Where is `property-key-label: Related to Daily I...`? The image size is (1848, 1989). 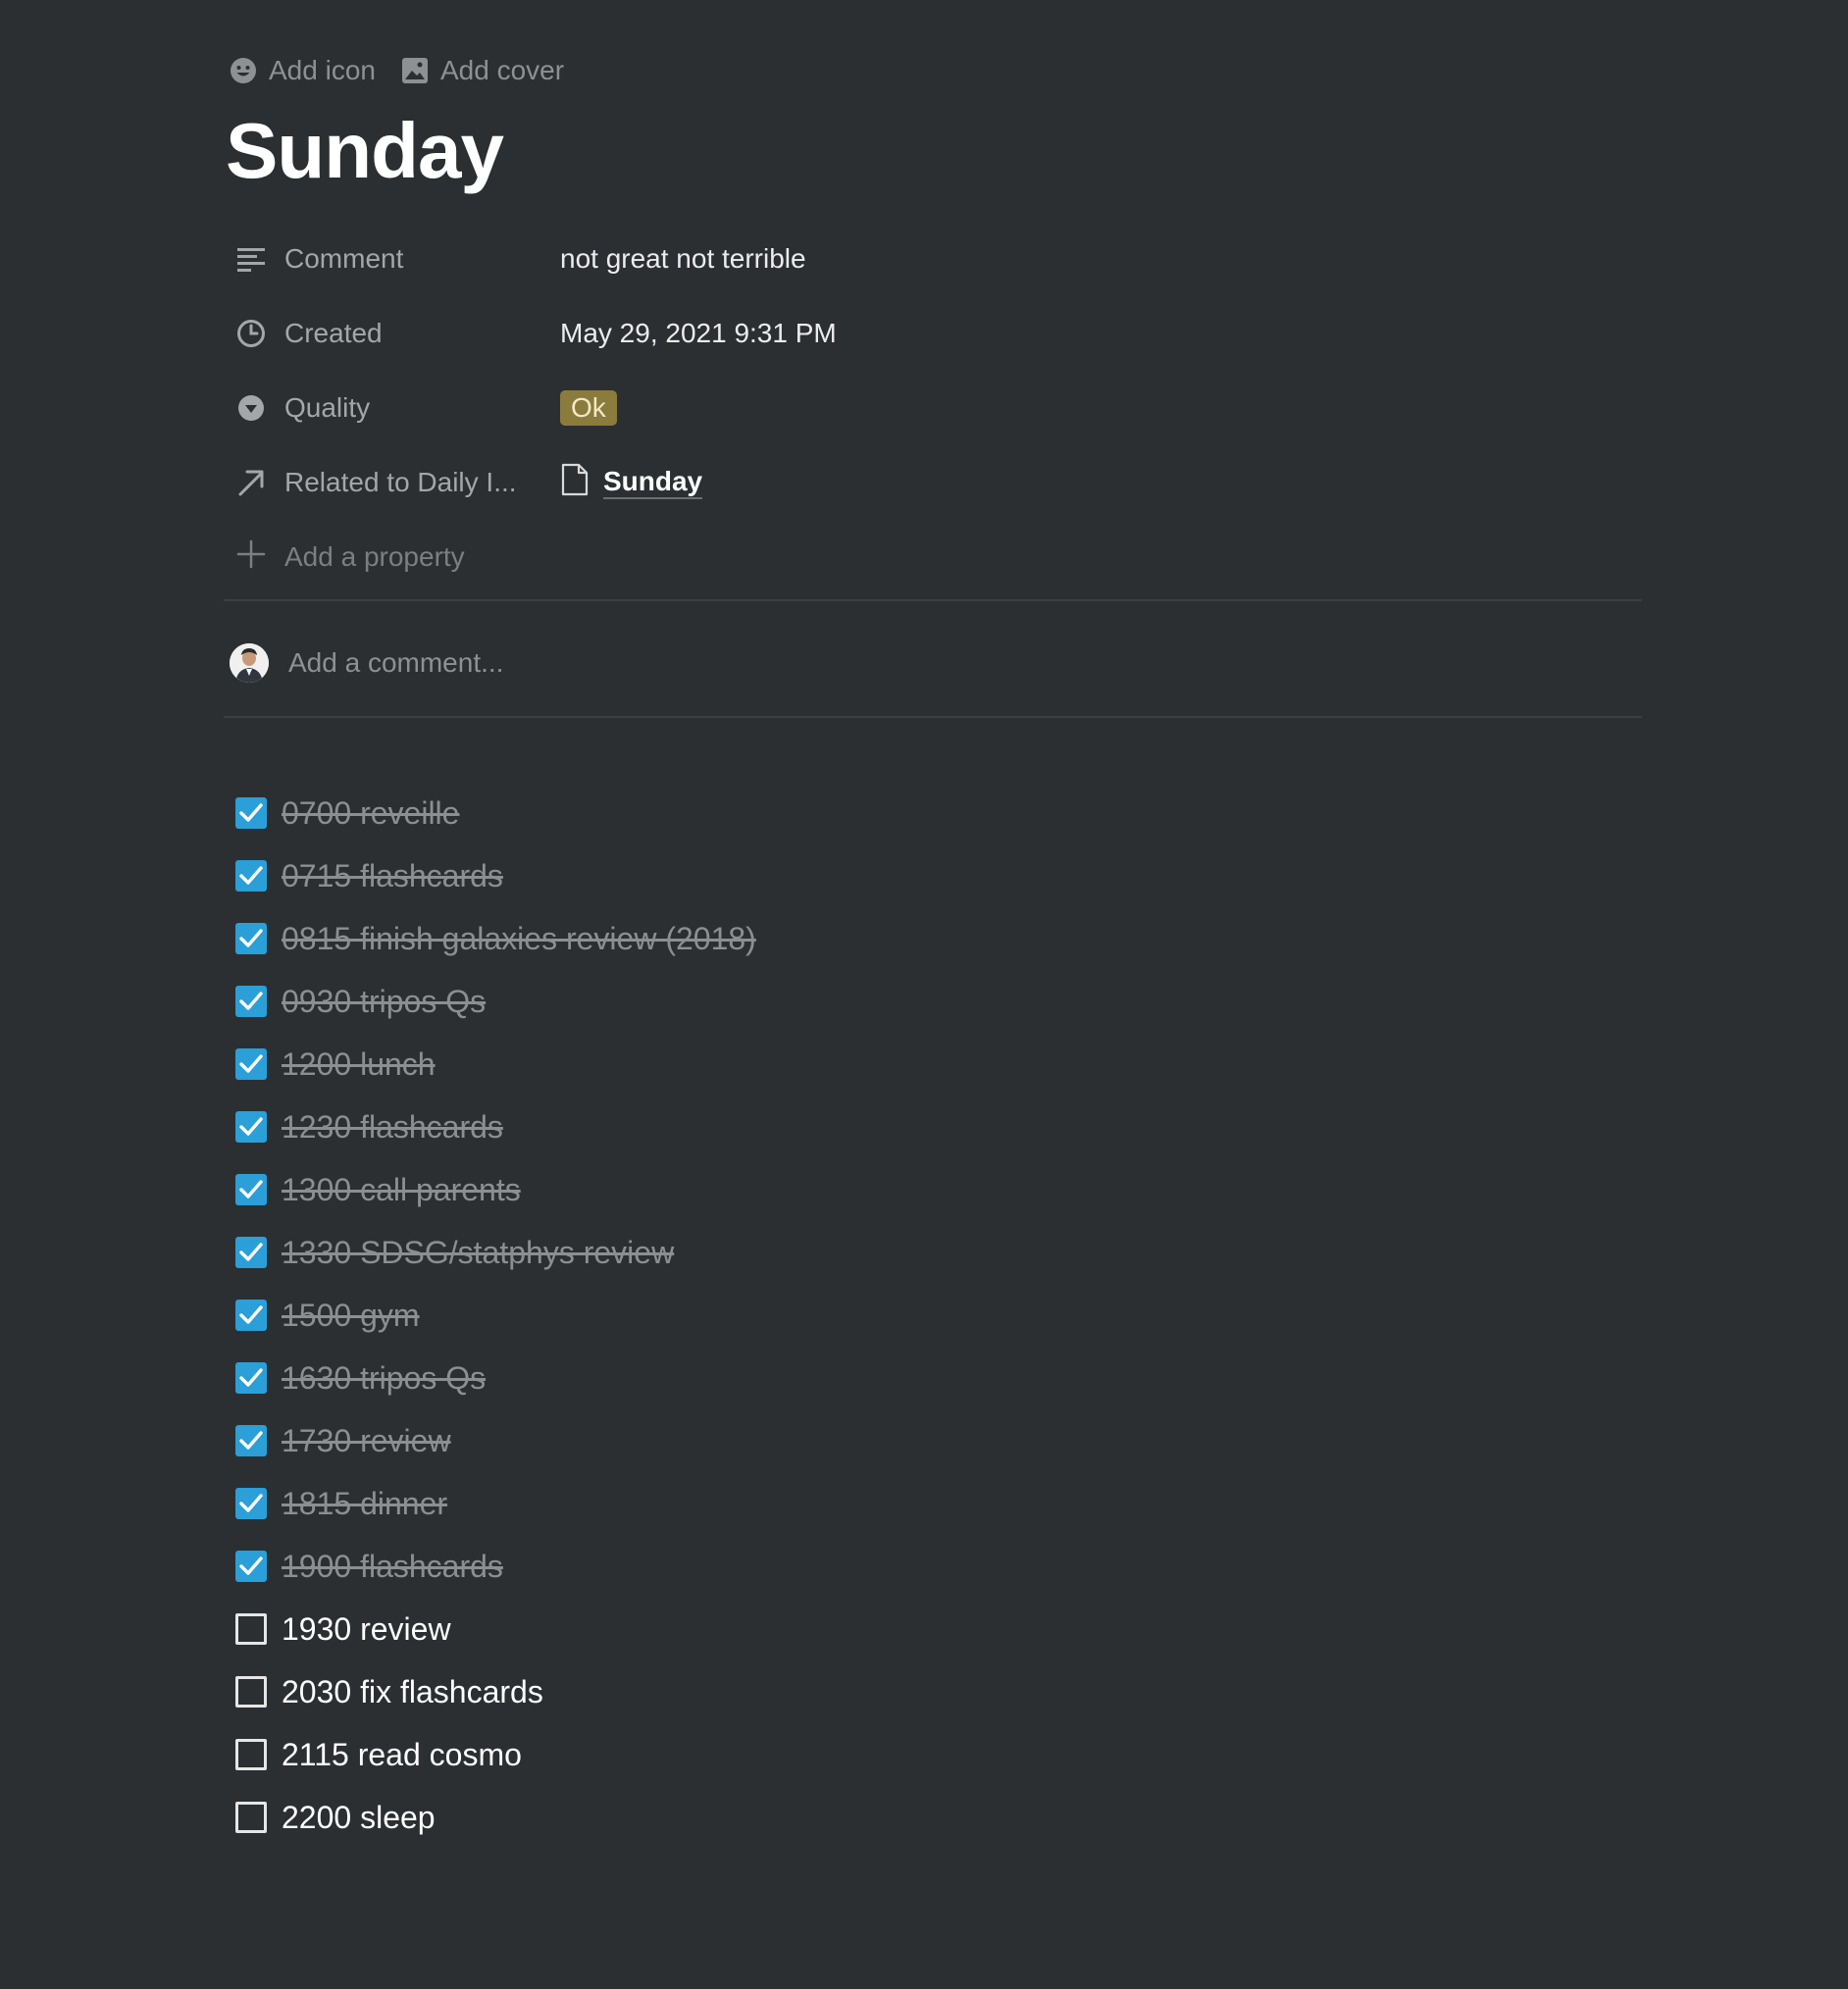
property-key-label: Related to Daily I... is located at coordinates (400, 482).